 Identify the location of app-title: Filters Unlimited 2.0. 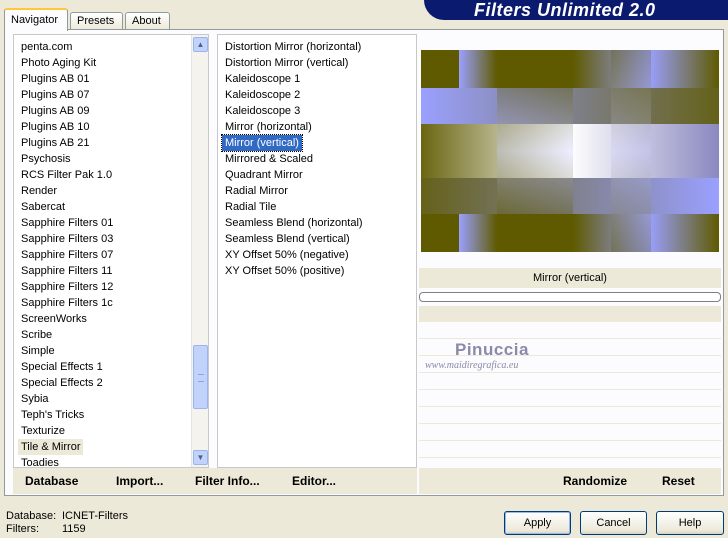
(565, 10).